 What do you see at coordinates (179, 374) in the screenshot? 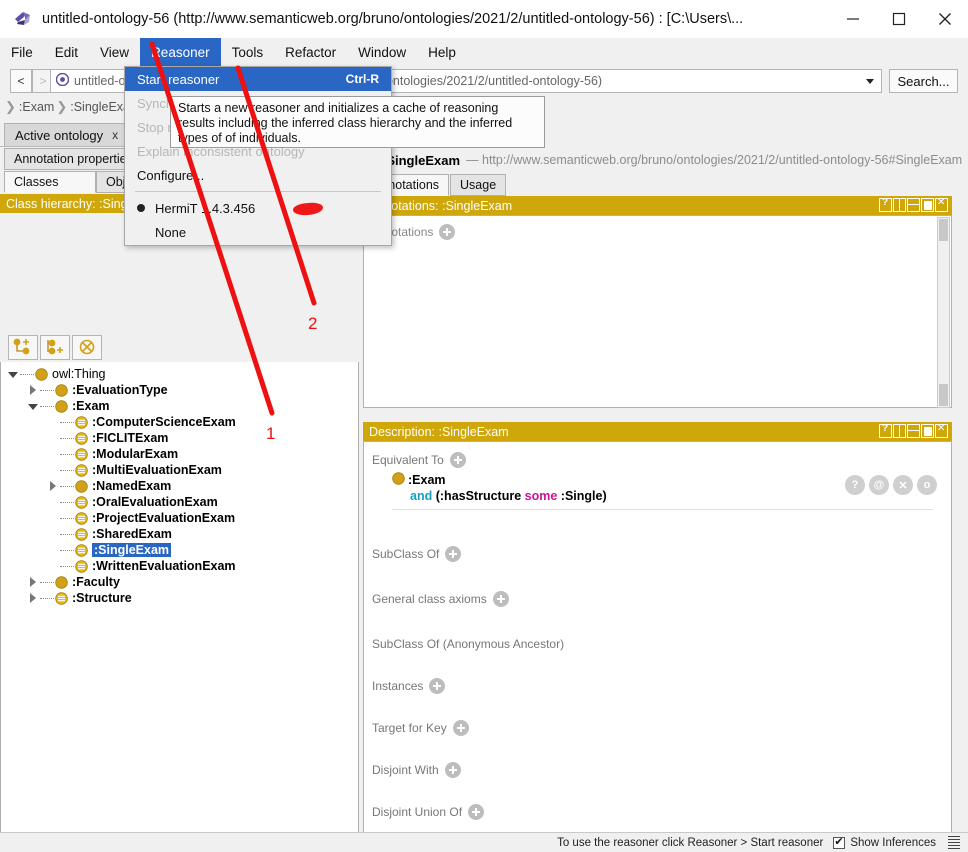
I see `tree-node-owl-thing: owl:Thing` at bounding box center [179, 374].